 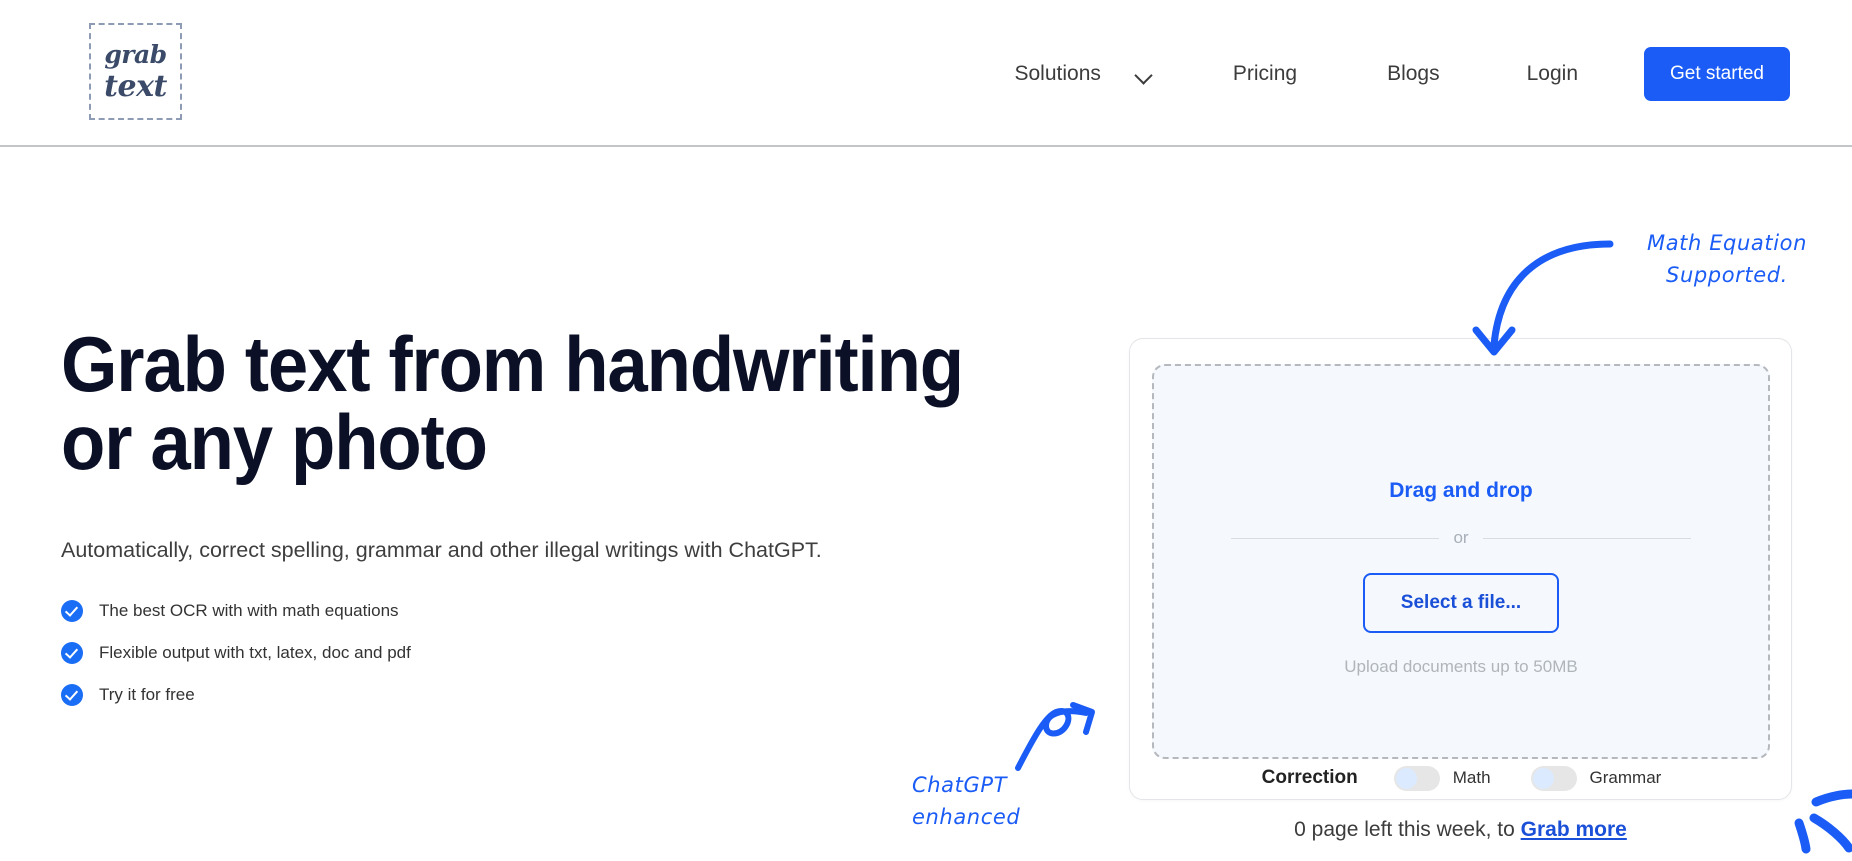 I want to click on or-divider: or, so click(x=1461, y=538).